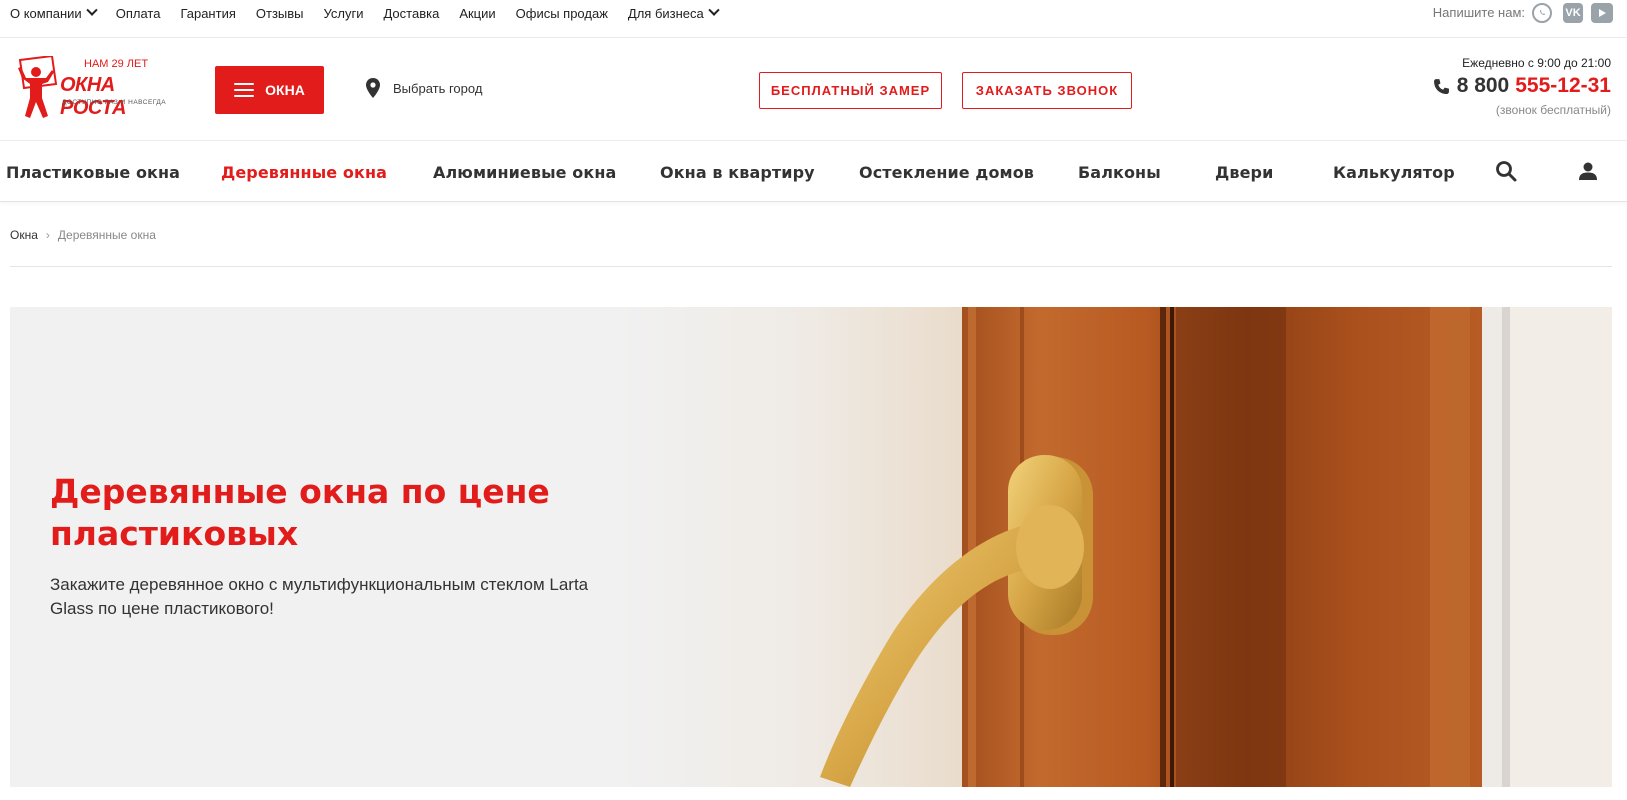 The width and height of the screenshot is (1627, 800). Describe the element at coordinates (1602, 13) in the screenshot. I see `youtube-icon` at that location.